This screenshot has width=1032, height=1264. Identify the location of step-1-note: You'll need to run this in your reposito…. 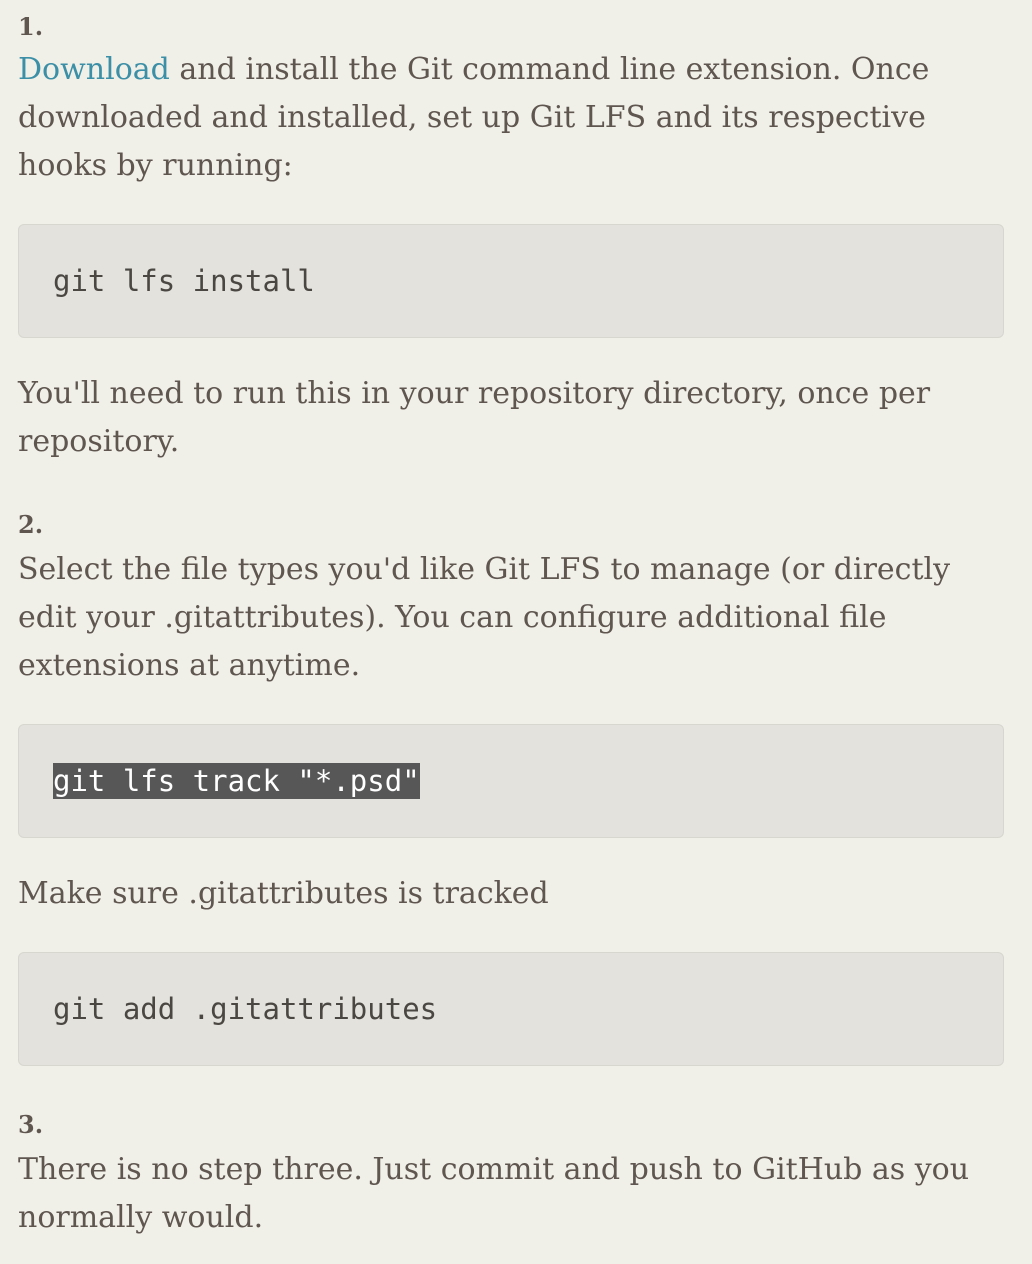
(474, 417).